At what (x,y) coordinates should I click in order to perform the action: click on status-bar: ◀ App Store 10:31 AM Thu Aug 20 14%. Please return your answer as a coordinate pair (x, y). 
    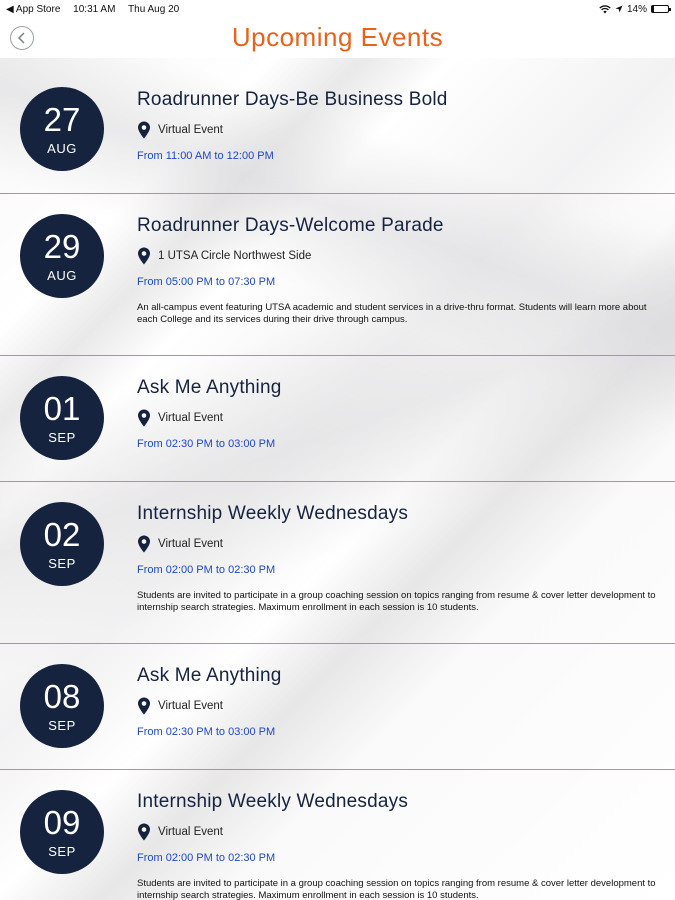
    Looking at the image, I should click on (337, 9).